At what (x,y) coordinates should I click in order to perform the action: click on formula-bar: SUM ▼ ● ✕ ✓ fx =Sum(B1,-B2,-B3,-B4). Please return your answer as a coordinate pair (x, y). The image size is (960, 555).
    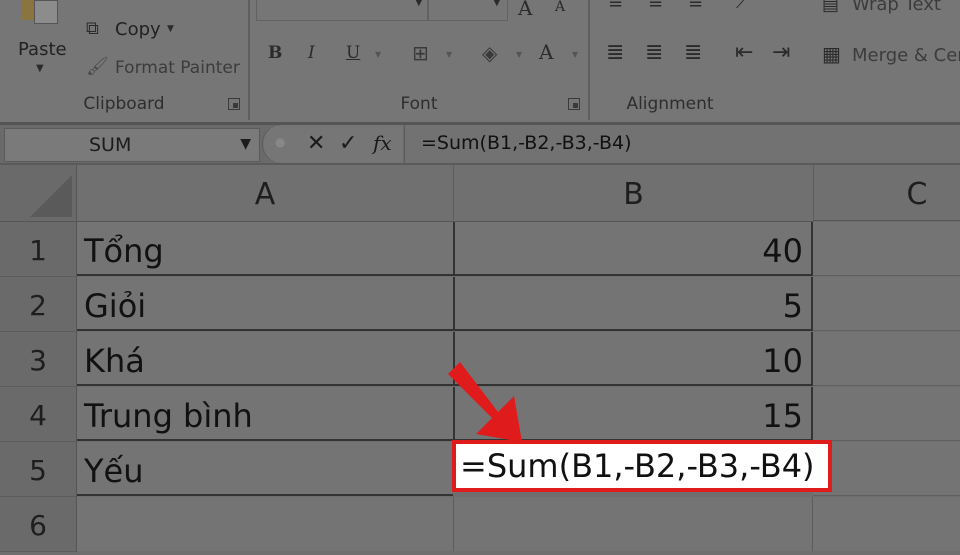
    Looking at the image, I should click on (480, 145).